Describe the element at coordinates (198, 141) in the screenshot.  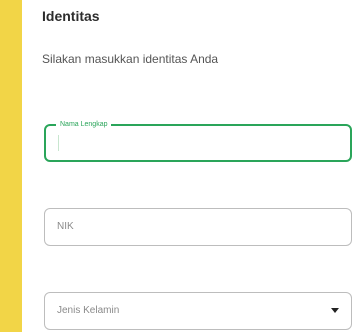
I see `full-name-input: Nama Lengkap` at that location.